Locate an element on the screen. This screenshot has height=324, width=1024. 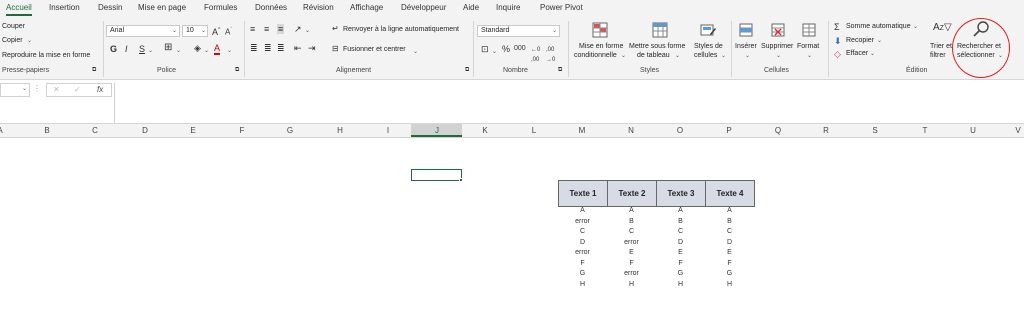
column-header-s: S is located at coordinates (875, 130).